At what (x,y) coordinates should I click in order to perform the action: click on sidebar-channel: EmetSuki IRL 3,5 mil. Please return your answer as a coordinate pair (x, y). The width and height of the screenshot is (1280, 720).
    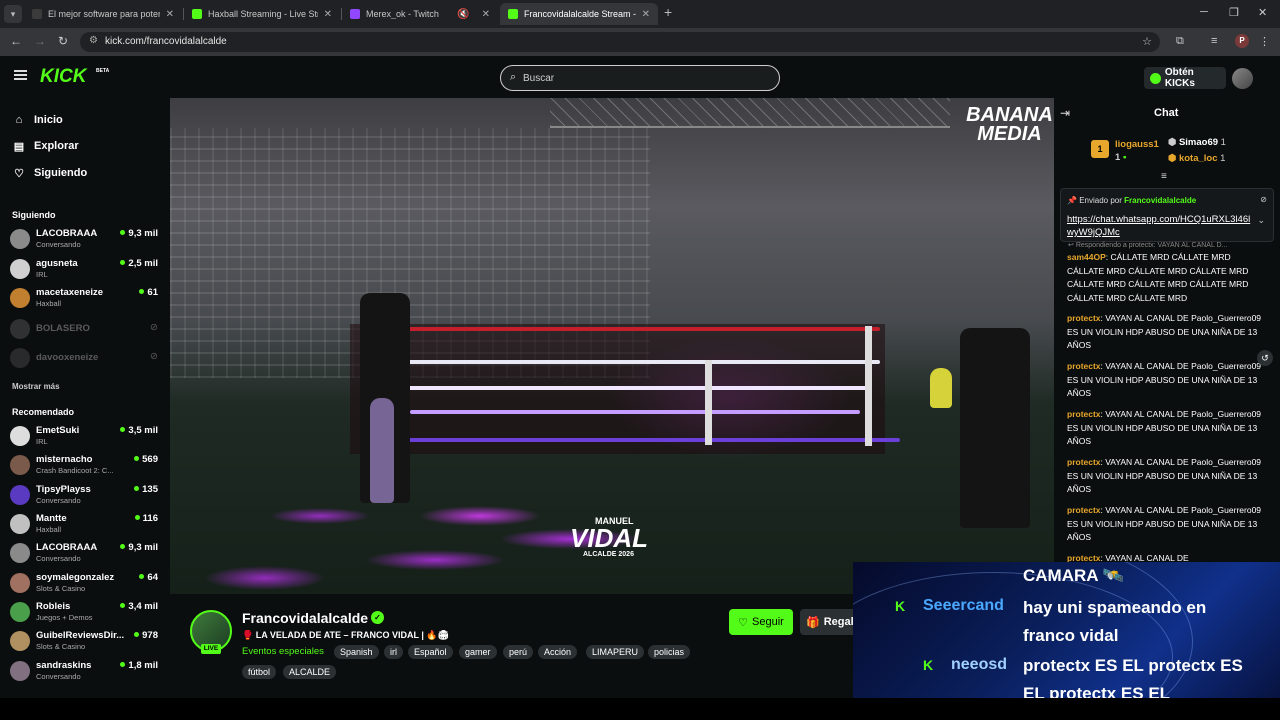
    Looking at the image, I should click on (85, 436).